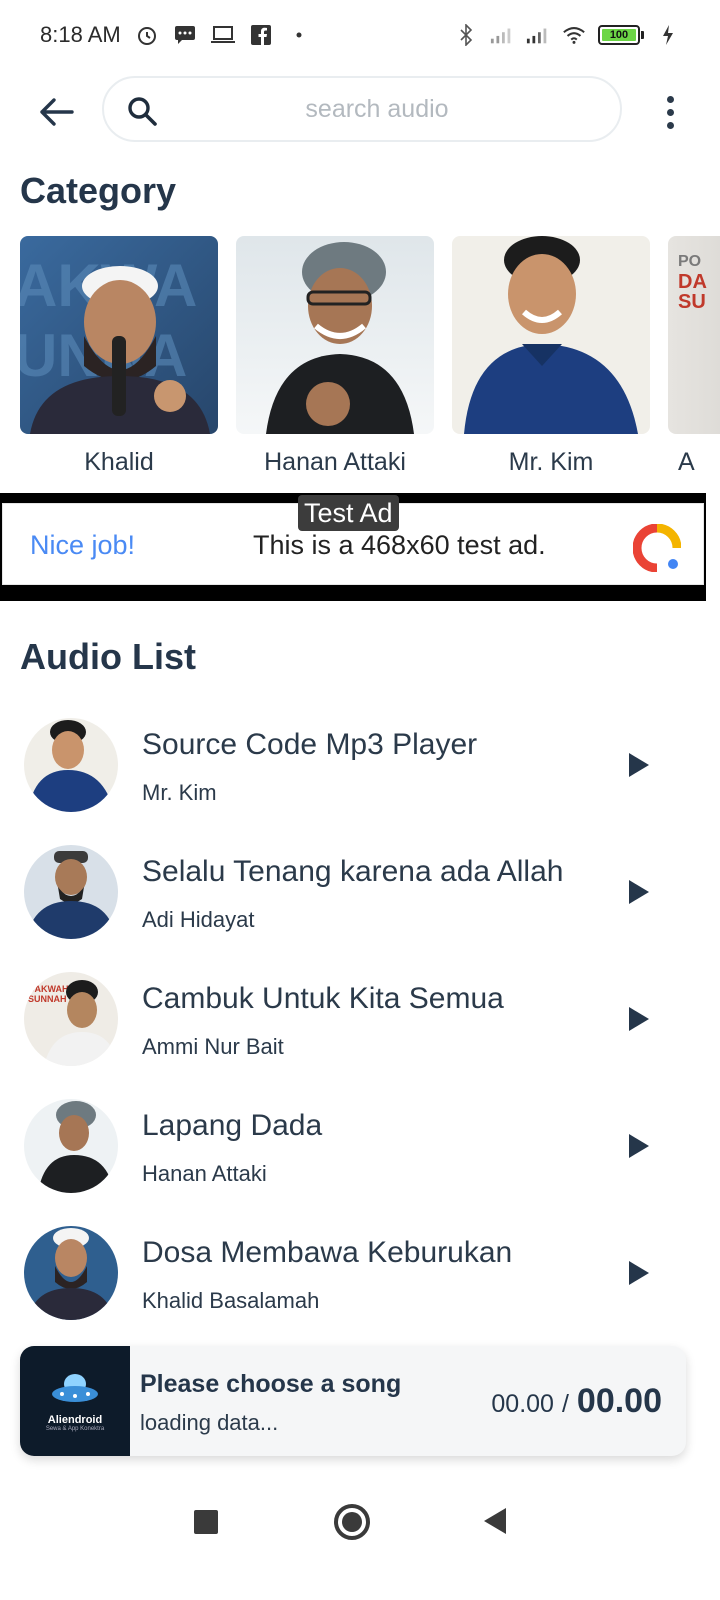 The image size is (720, 1600). I want to click on player-art-sub: Sewa & App Konektra, so click(75, 1429).